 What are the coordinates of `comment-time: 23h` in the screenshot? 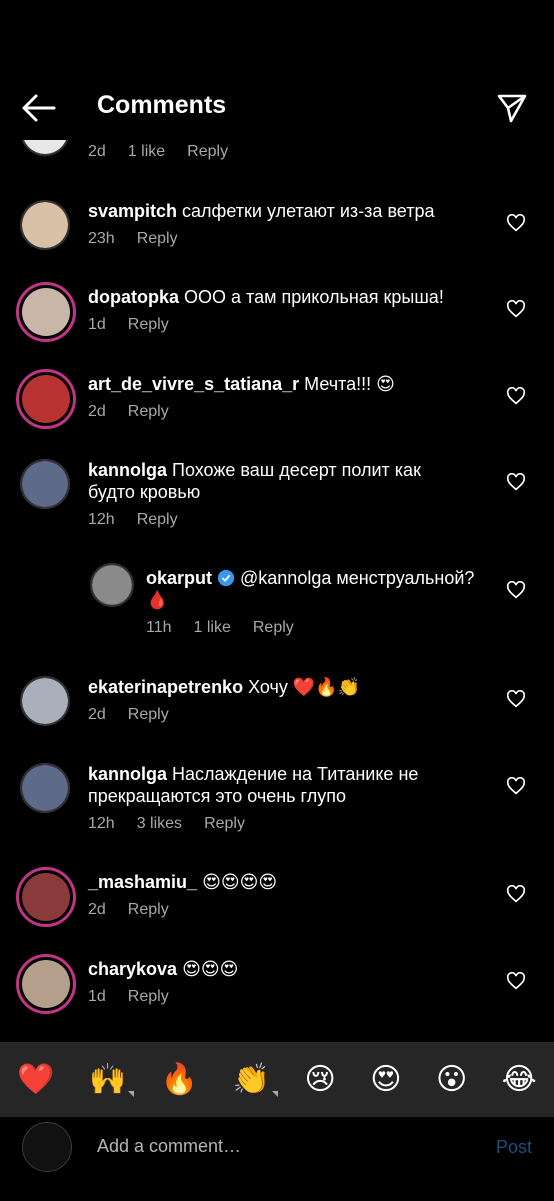 It's located at (101, 238).